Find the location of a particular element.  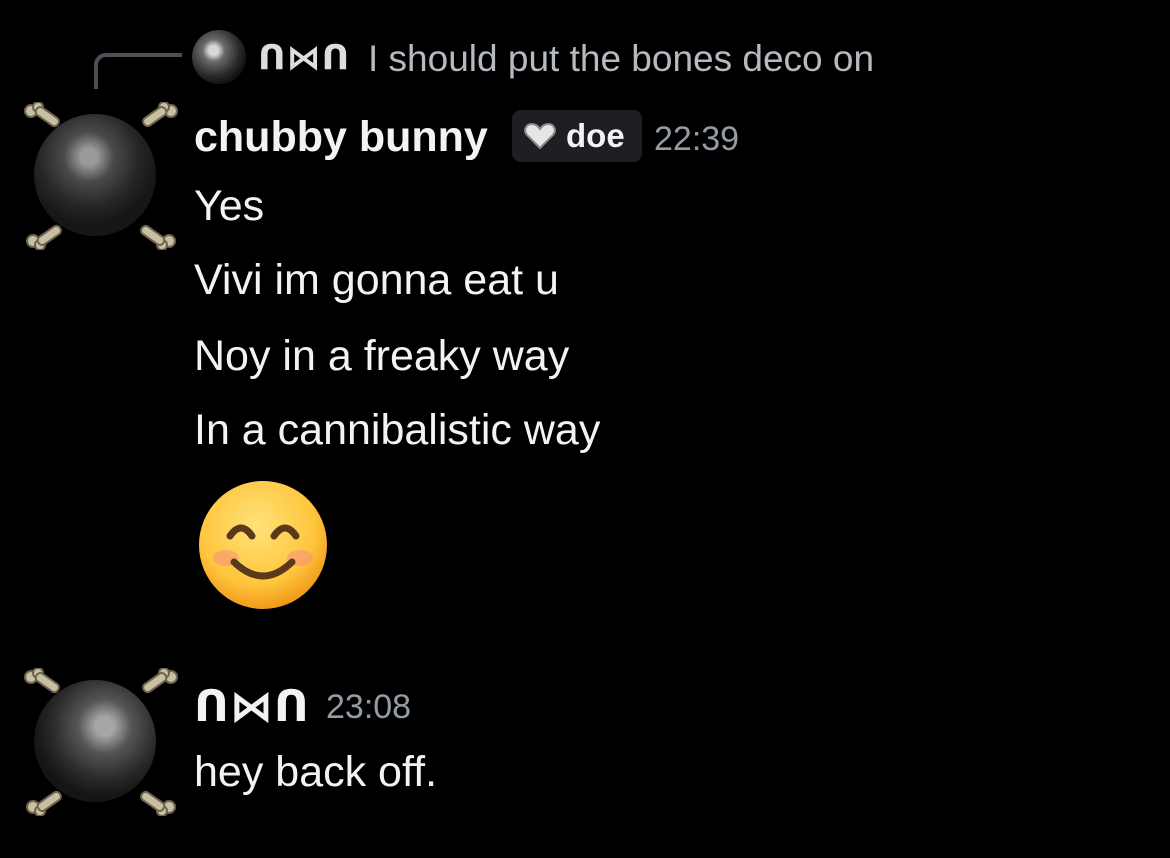

message-author: ᑎ⋈ᑎ is located at coordinates (252, 707).